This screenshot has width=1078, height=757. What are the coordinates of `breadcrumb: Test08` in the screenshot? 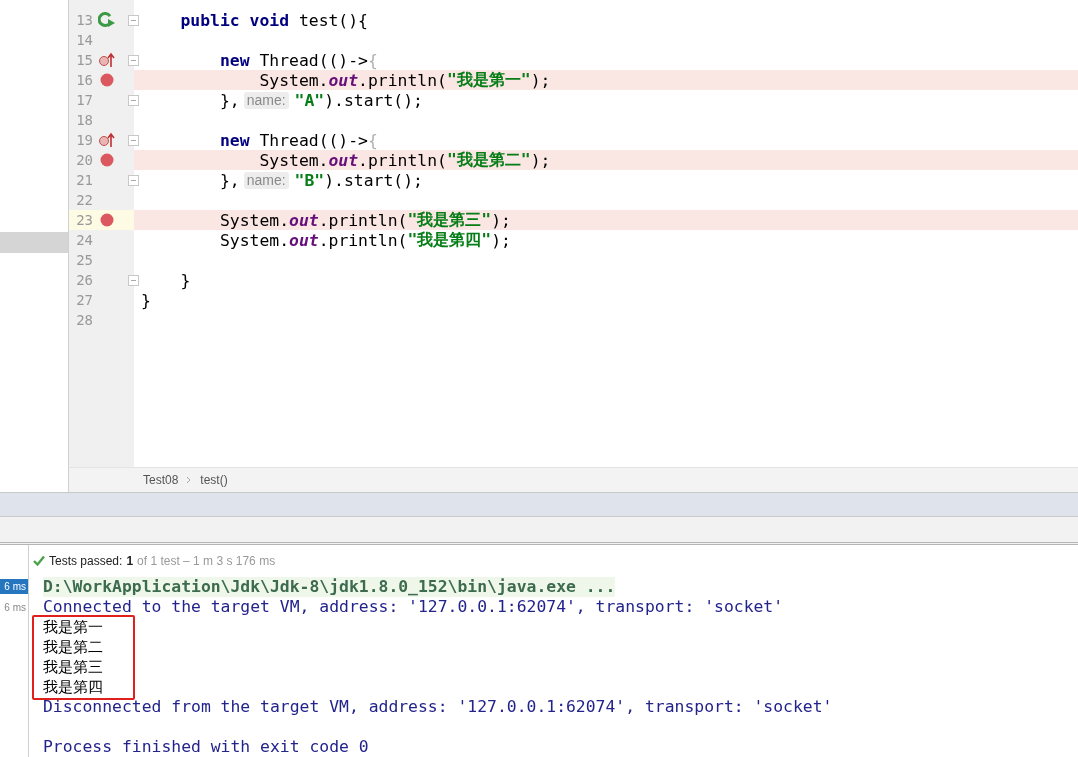 It's located at (161, 480).